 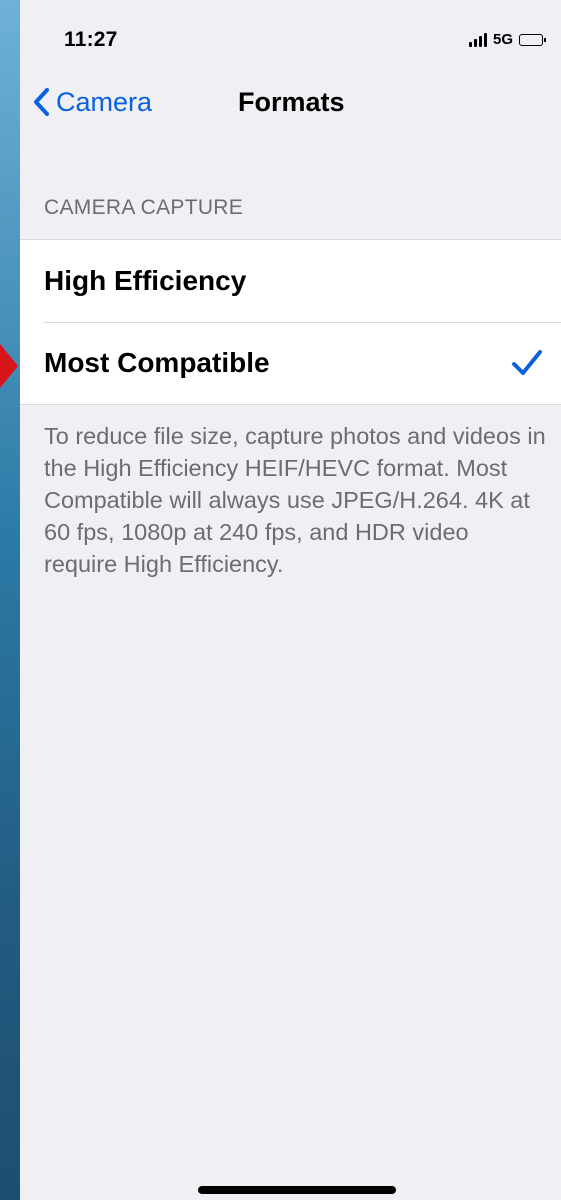 I want to click on signal-bars-icon, so click(x=477, y=39).